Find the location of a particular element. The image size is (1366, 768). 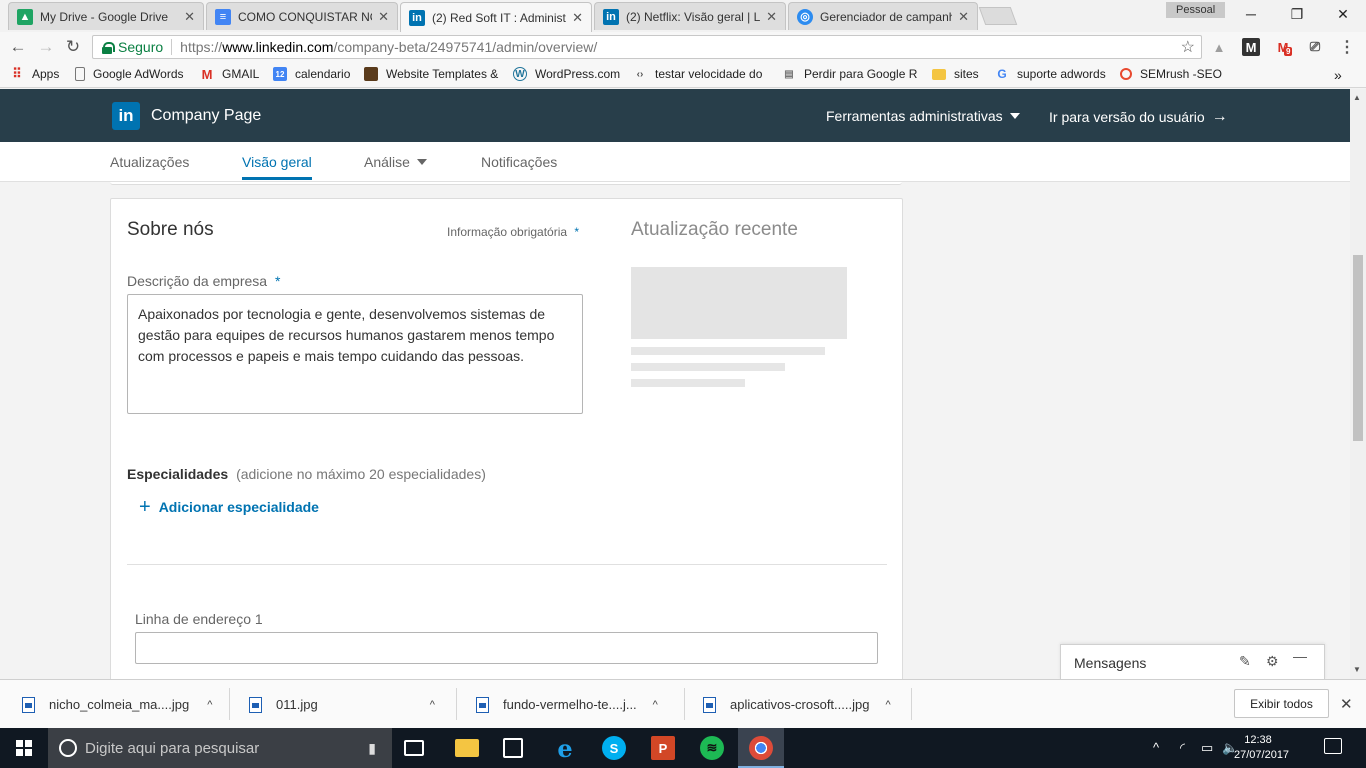

add-specialty-button: + Adicionar especialidade is located at coordinates (229, 507).